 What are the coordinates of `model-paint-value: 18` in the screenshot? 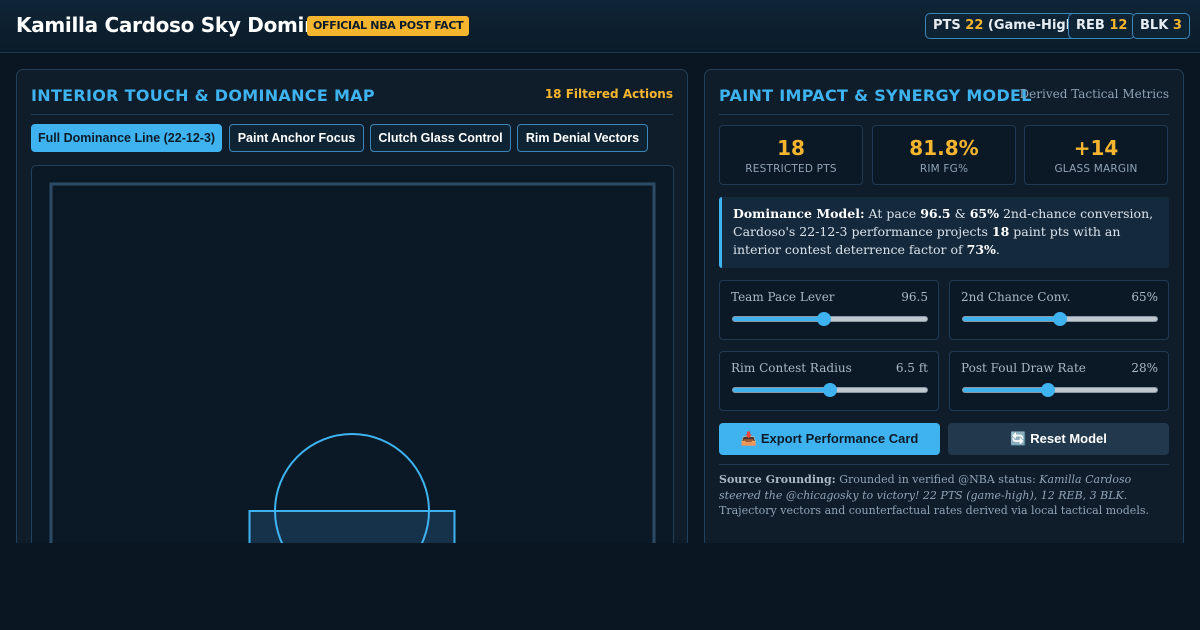 It's located at (1000, 231).